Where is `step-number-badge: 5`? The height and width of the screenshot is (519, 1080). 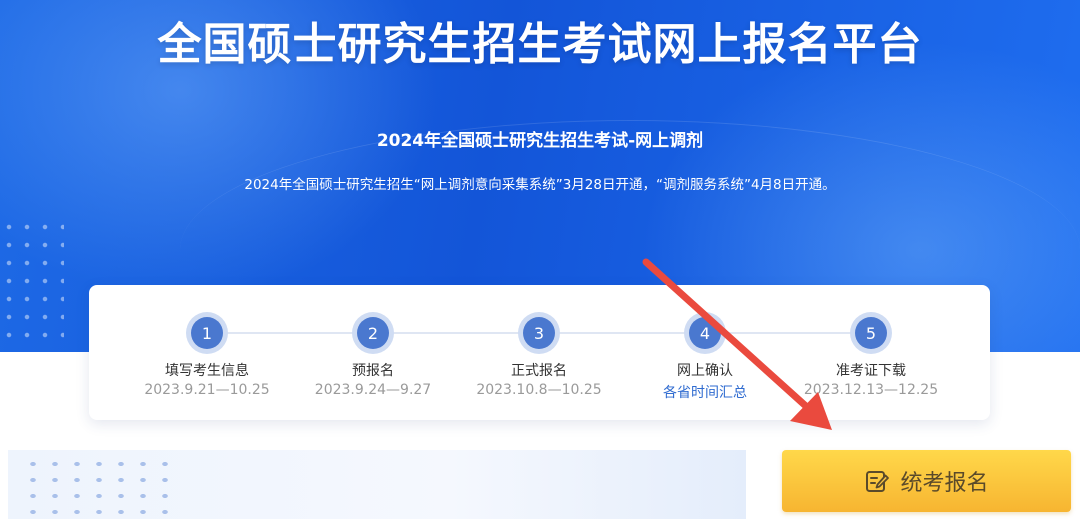 step-number-badge: 5 is located at coordinates (871, 333).